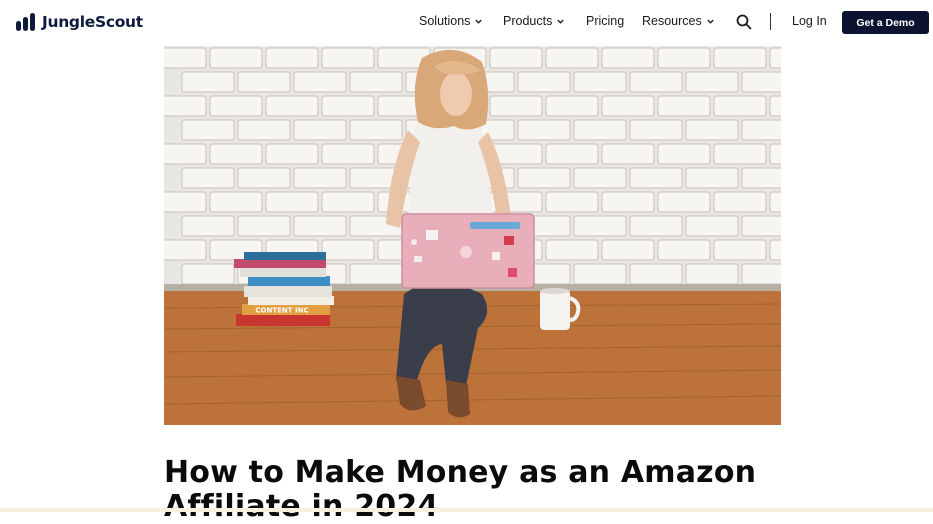  I want to click on nav-resources-label: Resources, so click(672, 21).